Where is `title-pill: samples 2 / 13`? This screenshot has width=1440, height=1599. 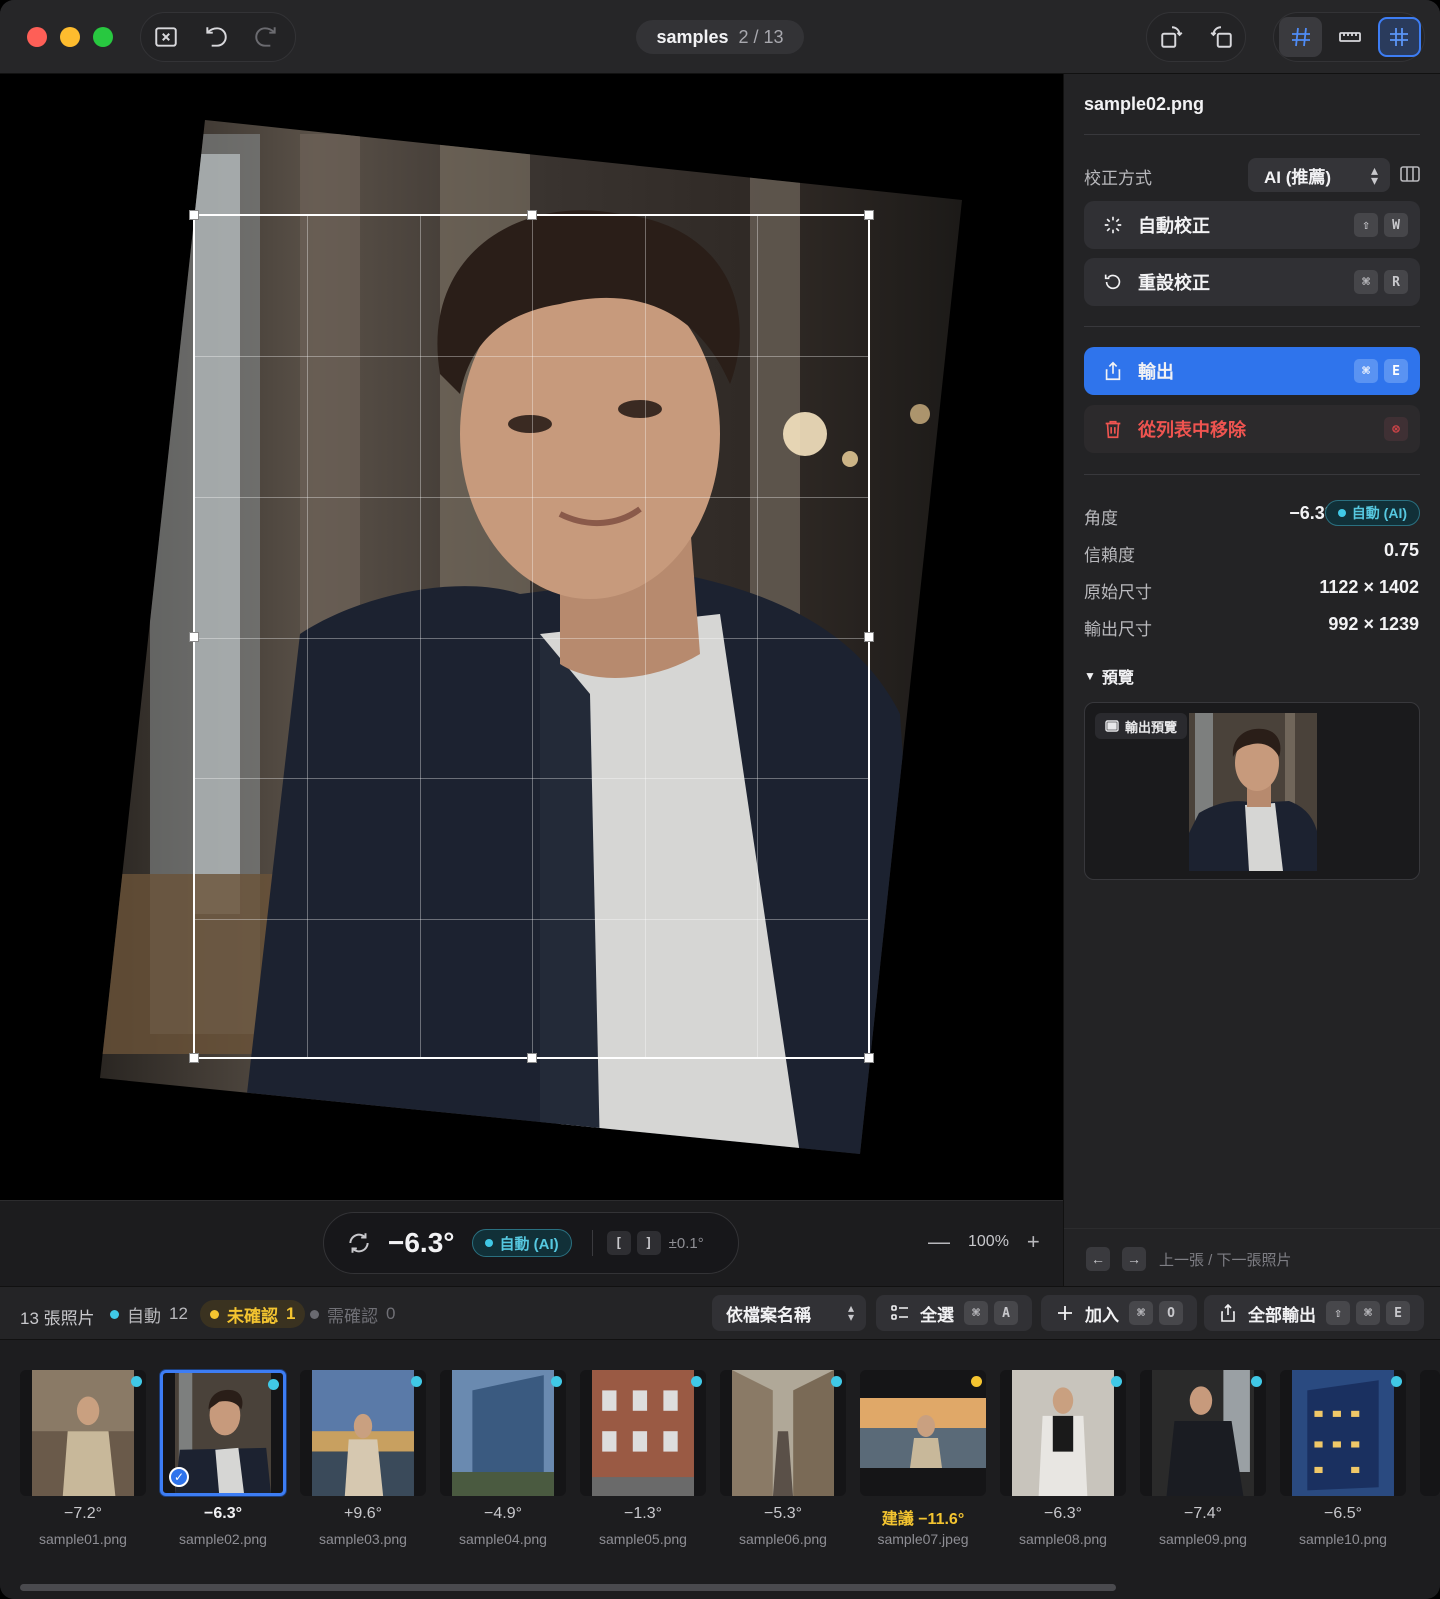 title-pill: samples 2 / 13 is located at coordinates (720, 37).